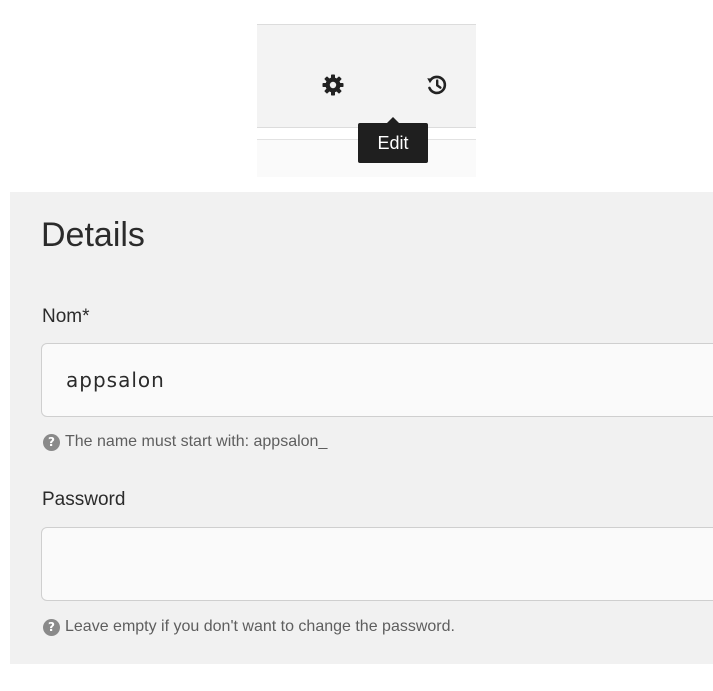 The image size is (713, 691). I want to click on name-help-text: The name must start with: appsalon_, so click(196, 441).